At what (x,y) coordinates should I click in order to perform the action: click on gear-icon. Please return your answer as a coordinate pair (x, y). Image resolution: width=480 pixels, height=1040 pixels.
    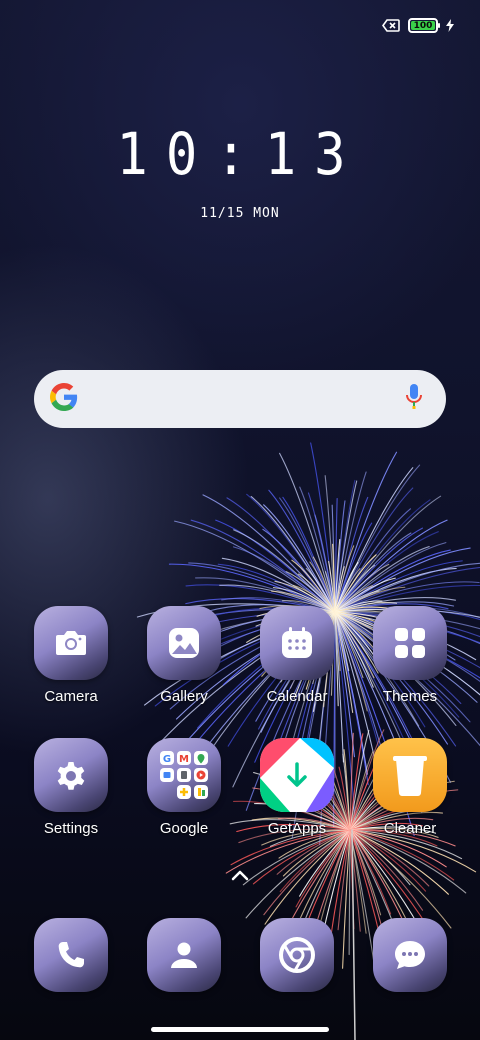
    Looking at the image, I should click on (71, 775).